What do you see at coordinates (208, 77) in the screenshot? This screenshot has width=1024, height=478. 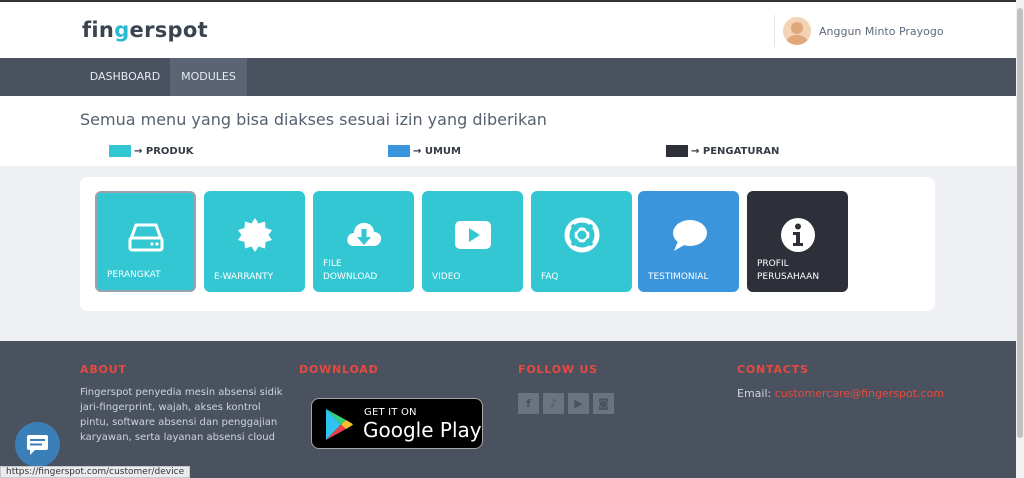 I see `nav-modules: MODULES` at bounding box center [208, 77].